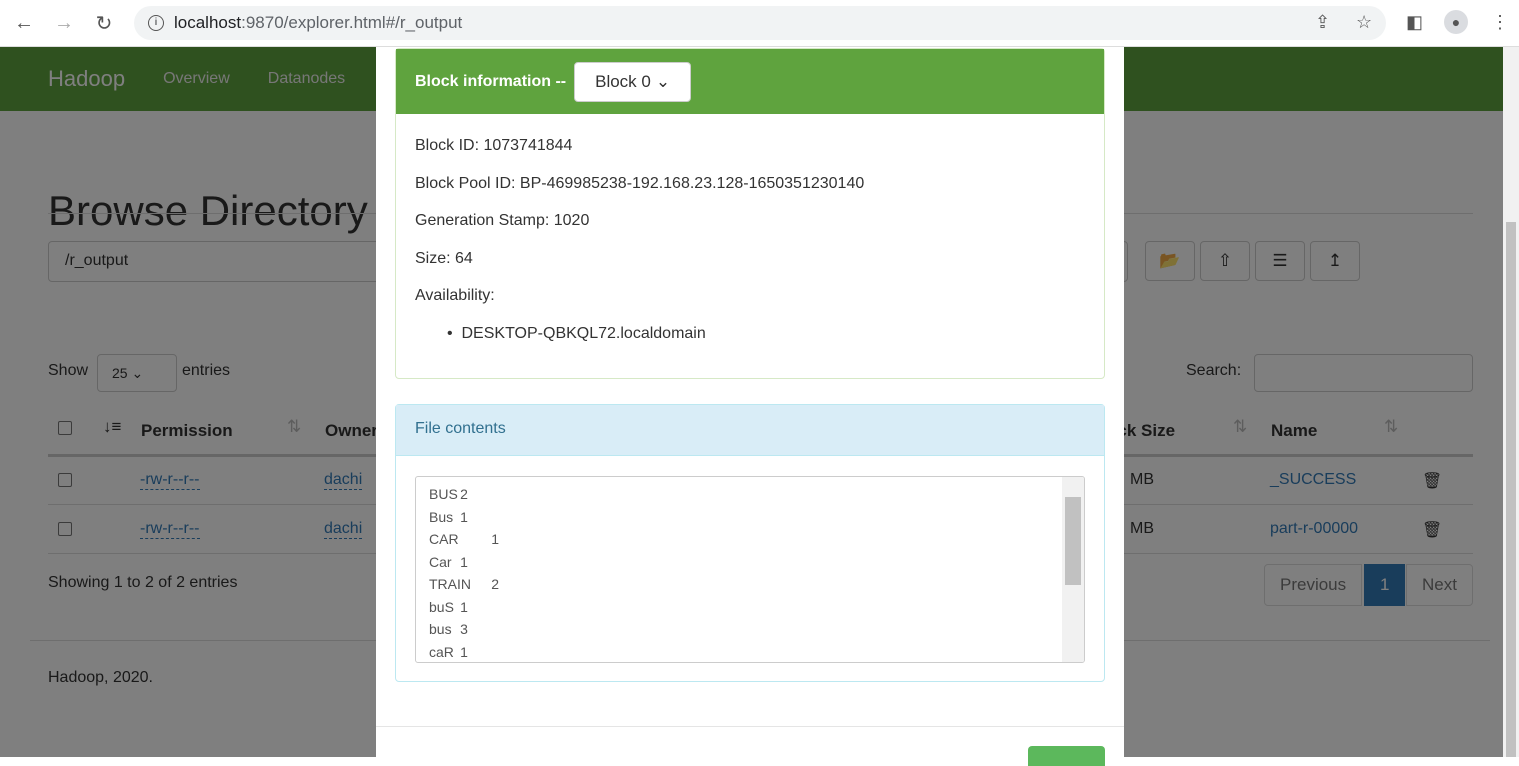  Describe the element at coordinates (352, 22) in the screenshot. I see `url-path: :9870/explorer.html#/r_output` at that location.